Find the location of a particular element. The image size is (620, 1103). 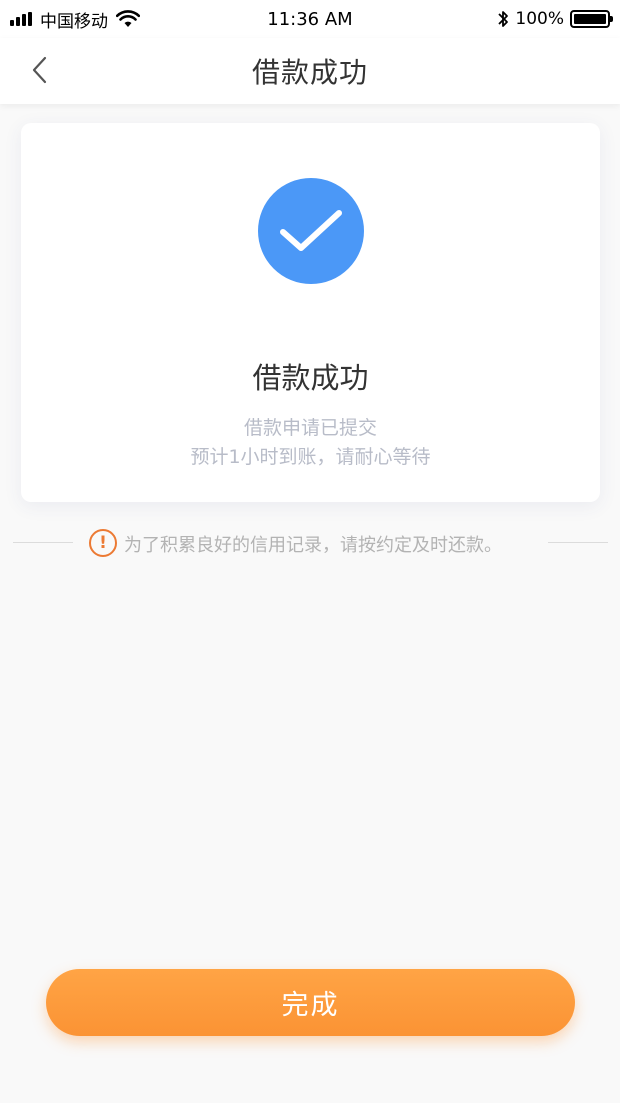

status-right: 100% is located at coordinates (555, 19).